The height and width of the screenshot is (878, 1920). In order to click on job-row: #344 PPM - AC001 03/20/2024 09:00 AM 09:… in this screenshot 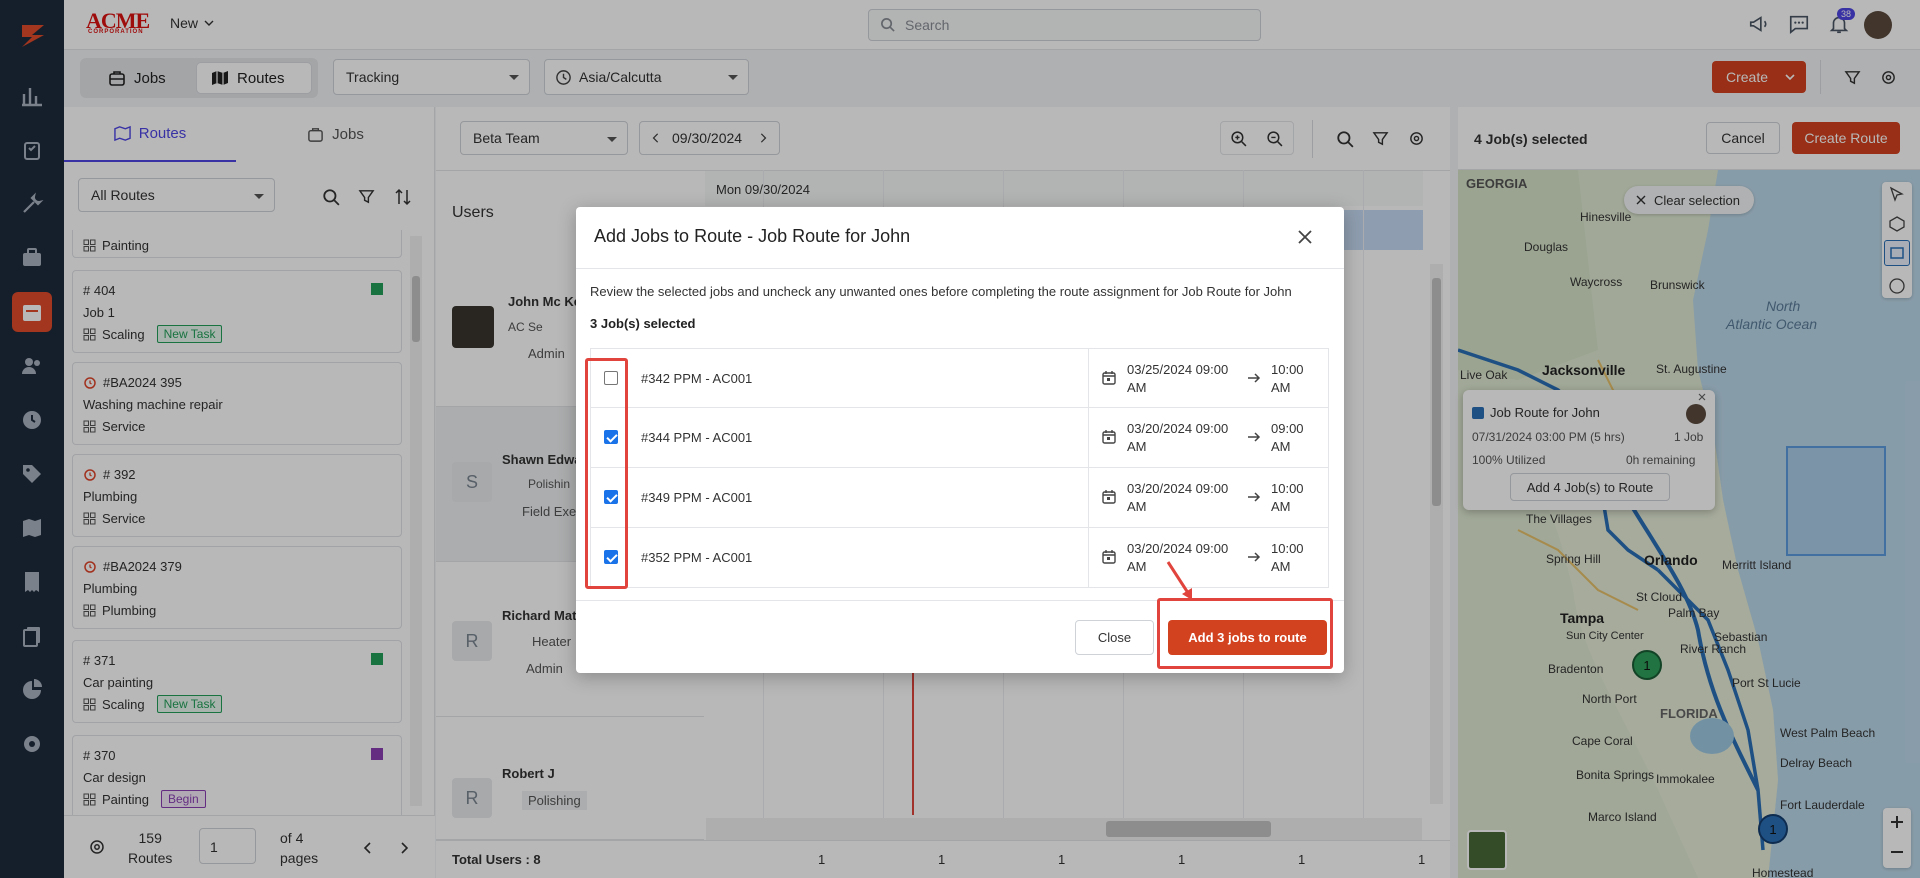, I will do `click(959, 438)`.